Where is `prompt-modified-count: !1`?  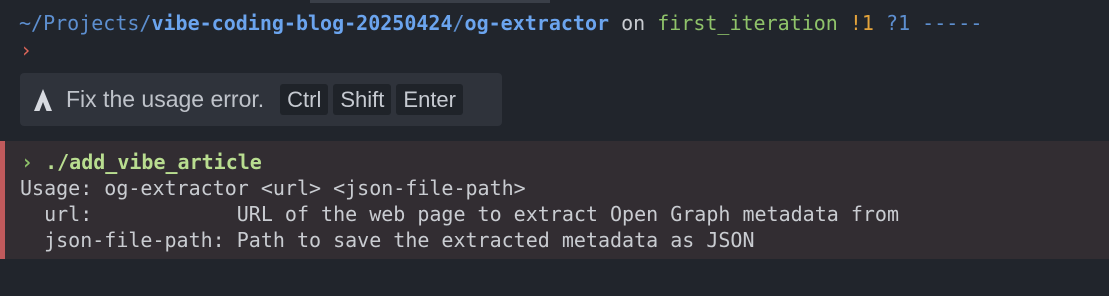
prompt-modified-count: !1 is located at coordinates (861, 23).